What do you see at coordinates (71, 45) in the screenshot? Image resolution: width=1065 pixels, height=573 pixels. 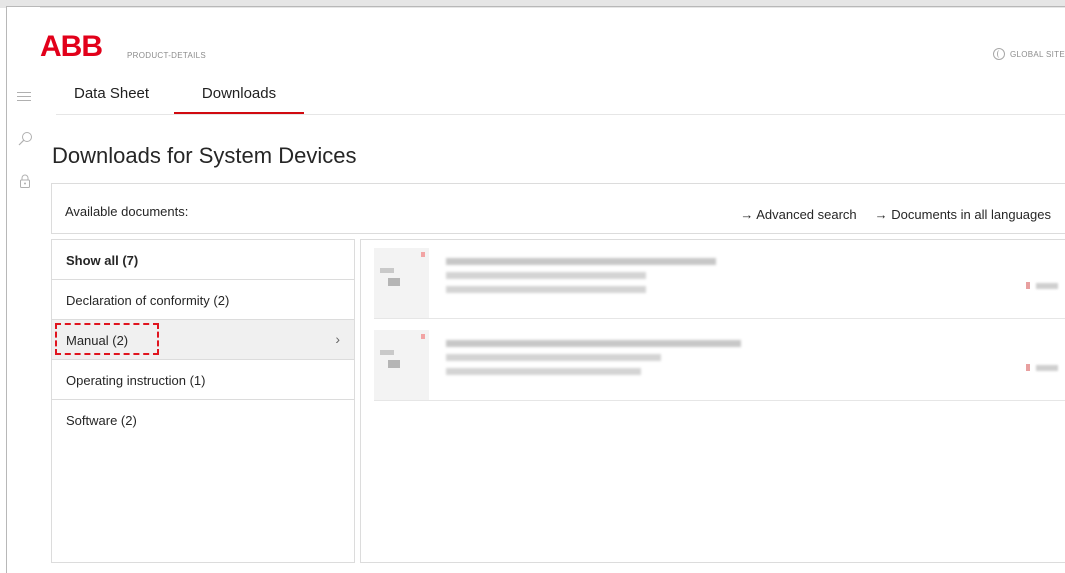 I see `svg-text: ABB` at bounding box center [71, 45].